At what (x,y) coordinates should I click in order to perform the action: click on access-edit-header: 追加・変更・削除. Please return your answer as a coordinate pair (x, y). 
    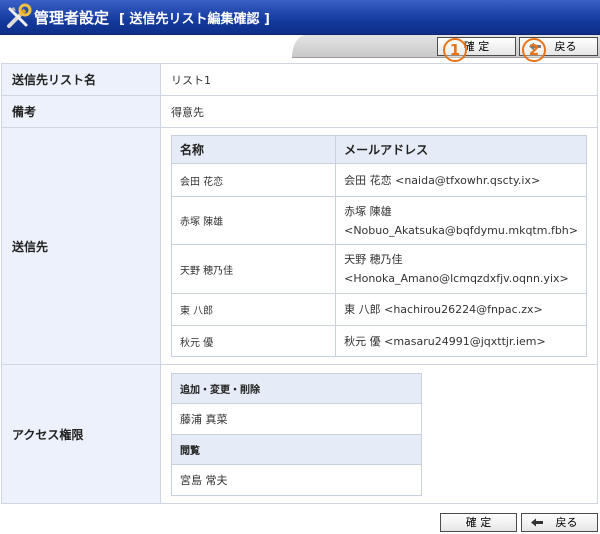
    Looking at the image, I should click on (296, 388).